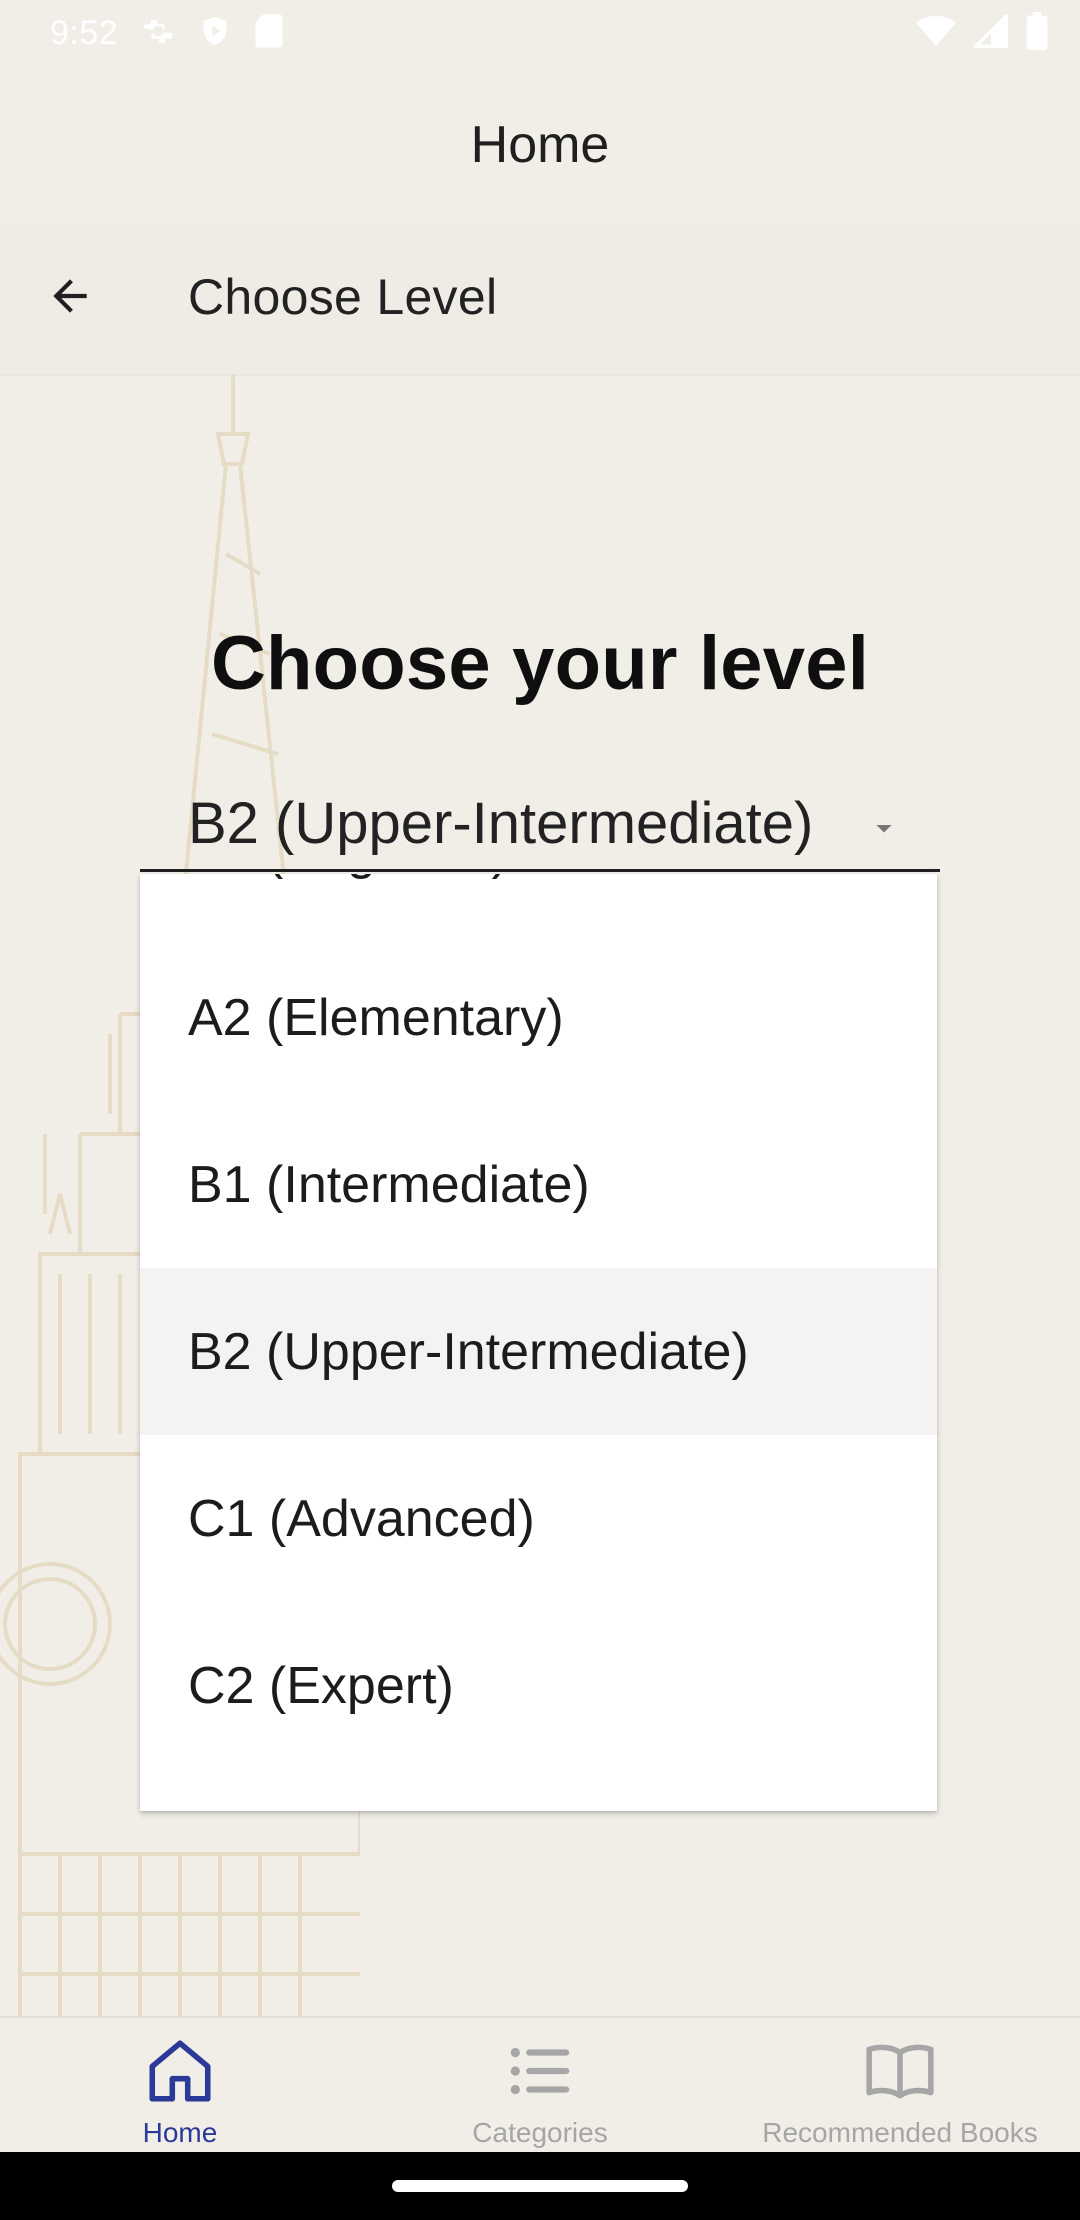 Image resolution: width=1080 pixels, height=2220 pixels. What do you see at coordinates (936, 33) in the screenshot?
I see `wifi-icon` at bounding box center [936, 33].